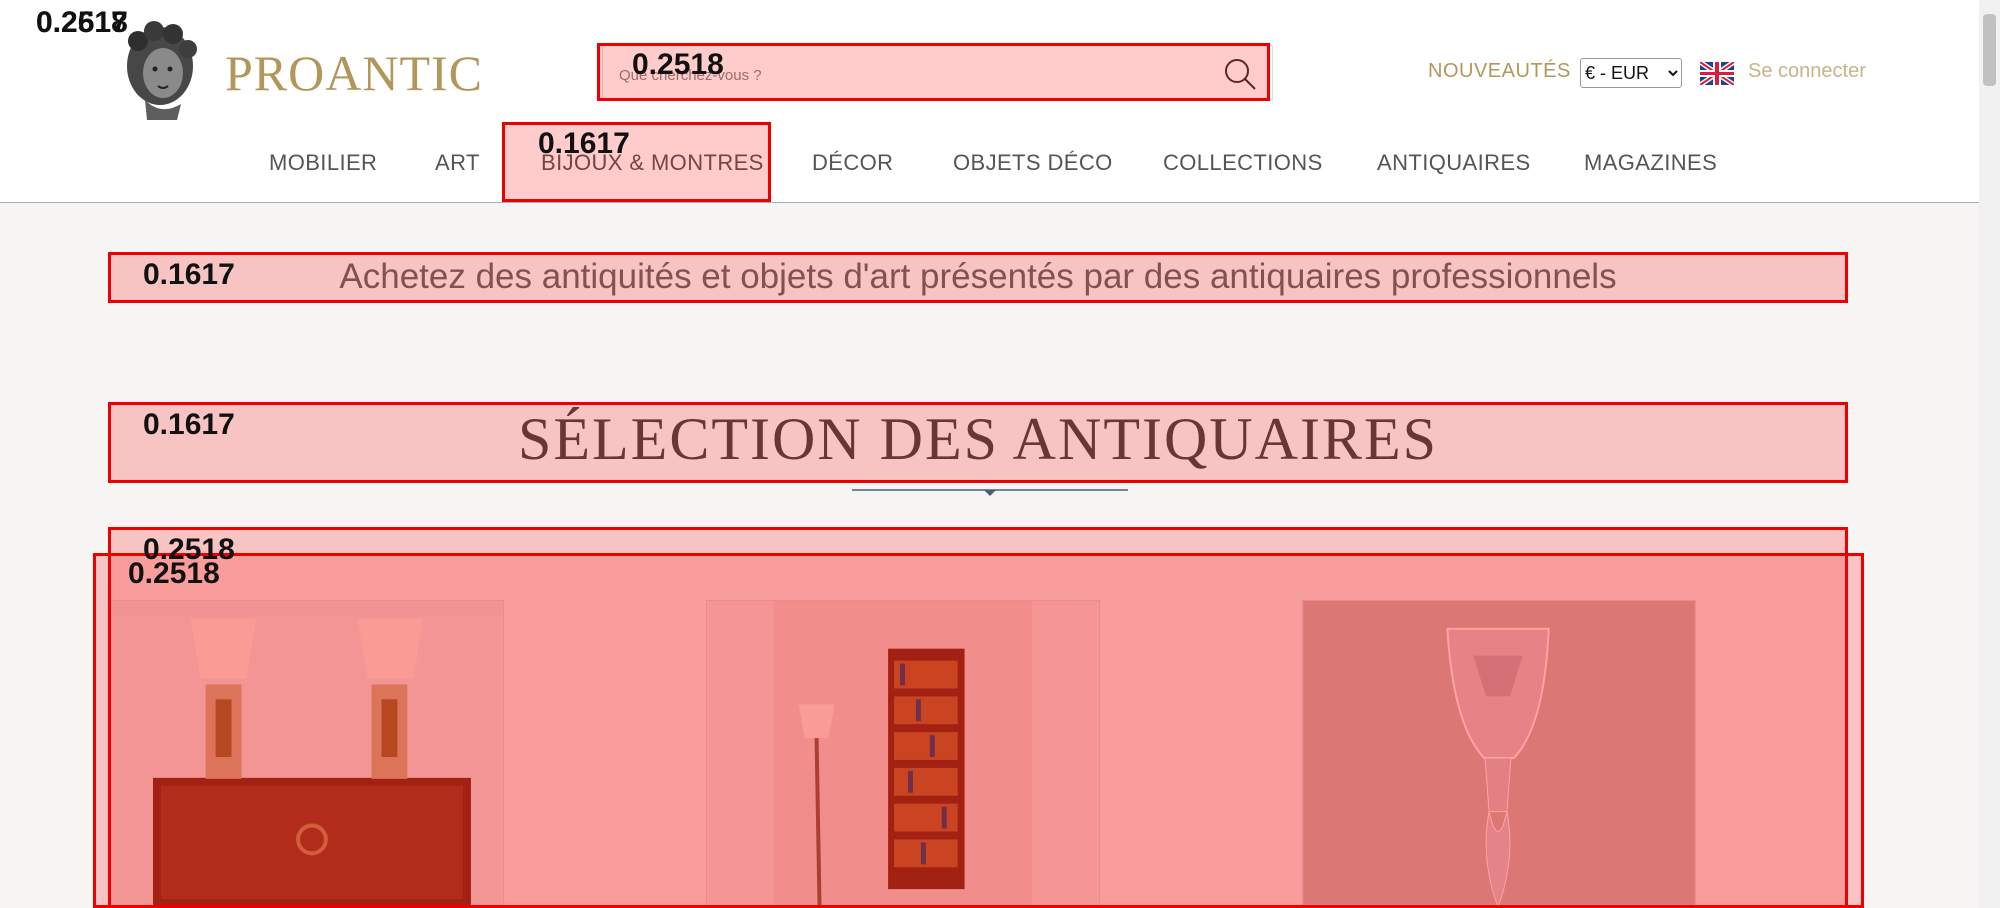 This screenshot has width=2000, height=908. I want to click on nav-item-antiquaires: ANTIQUAIRES, so click(1454, 163).